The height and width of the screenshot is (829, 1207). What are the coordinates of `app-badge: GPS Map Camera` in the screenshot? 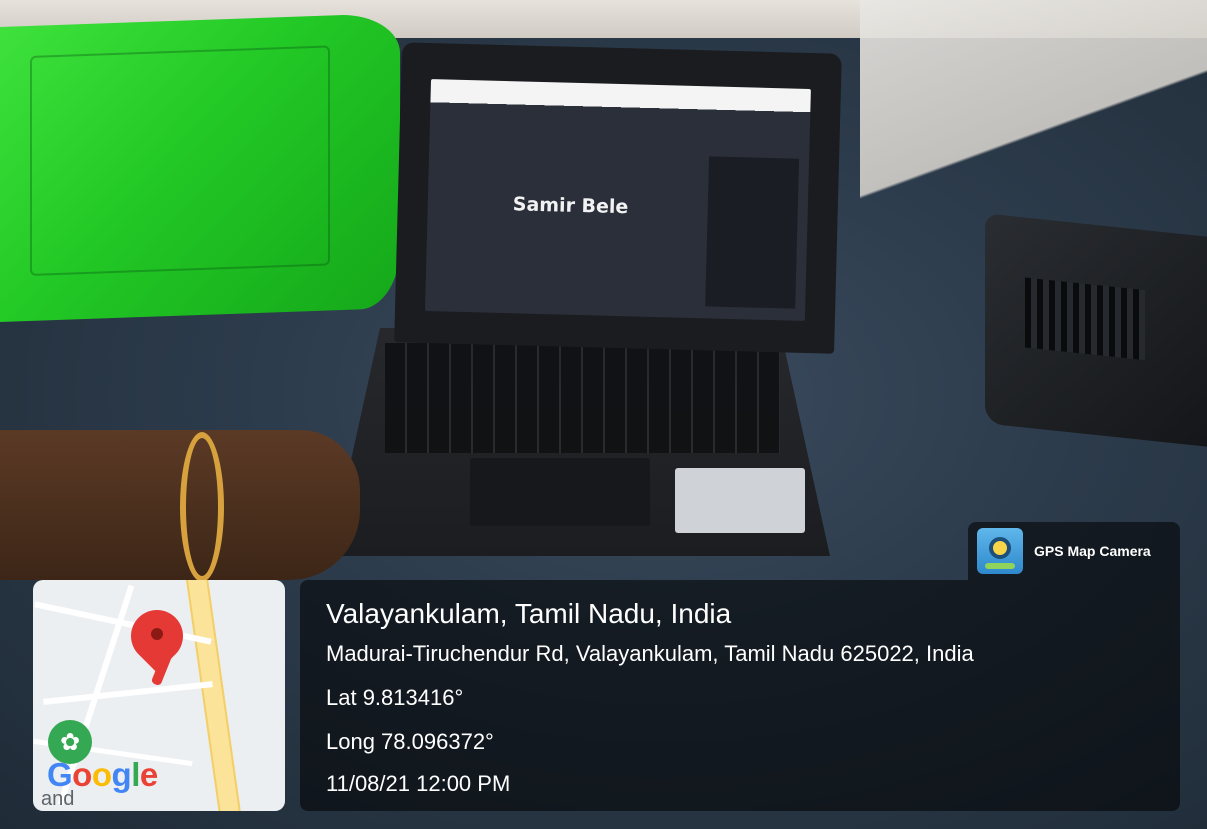 It's located at (1074, 551).